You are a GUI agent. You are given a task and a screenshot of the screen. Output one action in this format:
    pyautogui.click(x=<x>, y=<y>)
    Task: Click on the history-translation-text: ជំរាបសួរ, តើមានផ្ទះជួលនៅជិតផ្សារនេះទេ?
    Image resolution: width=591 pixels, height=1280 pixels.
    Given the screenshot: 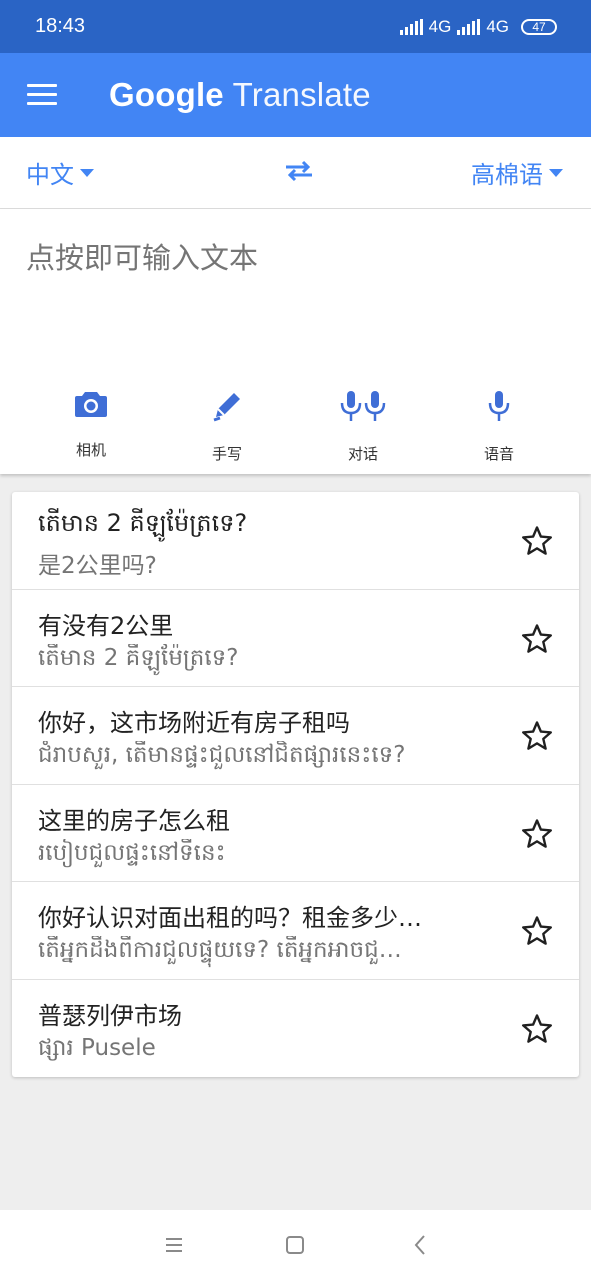 What is the action you would take?
    pyautogui.click(x=222, y=755)
    